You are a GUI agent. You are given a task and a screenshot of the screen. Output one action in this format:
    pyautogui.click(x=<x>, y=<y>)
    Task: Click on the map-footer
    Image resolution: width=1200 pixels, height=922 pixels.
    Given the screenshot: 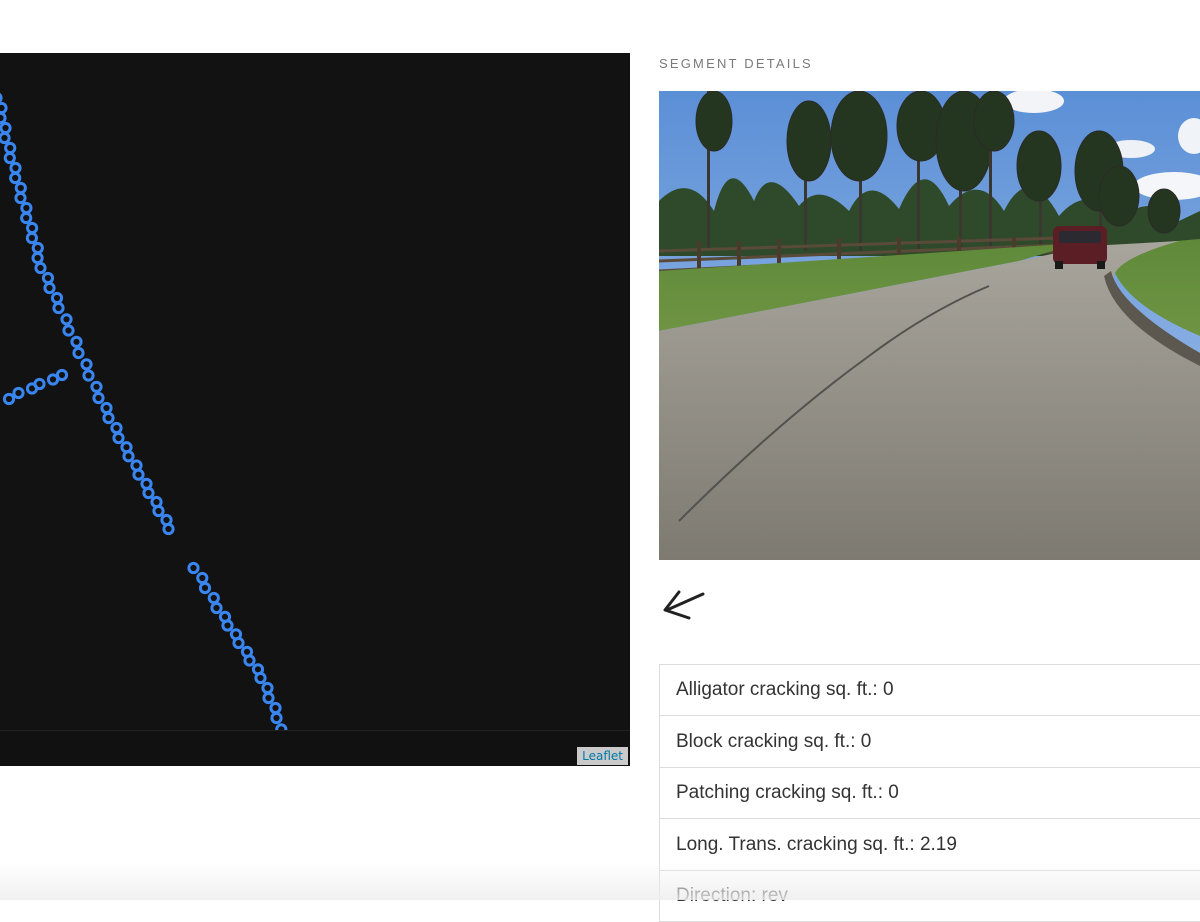 What is the action you would take?
    pyautogui.click(x=315, y=748)
    